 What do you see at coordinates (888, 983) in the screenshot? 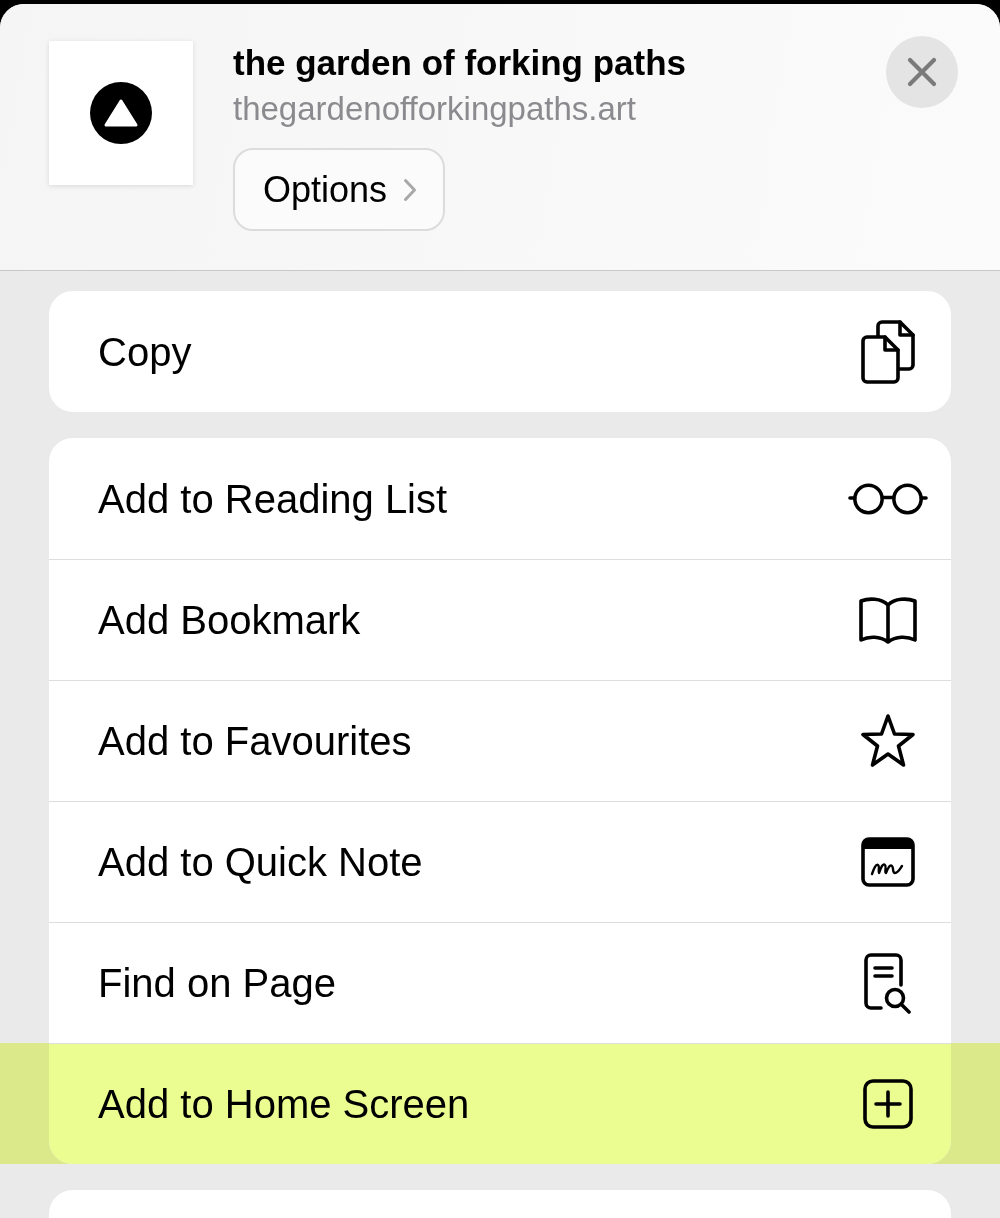
I see `document-search-icon` at bounding box center [888, 983].